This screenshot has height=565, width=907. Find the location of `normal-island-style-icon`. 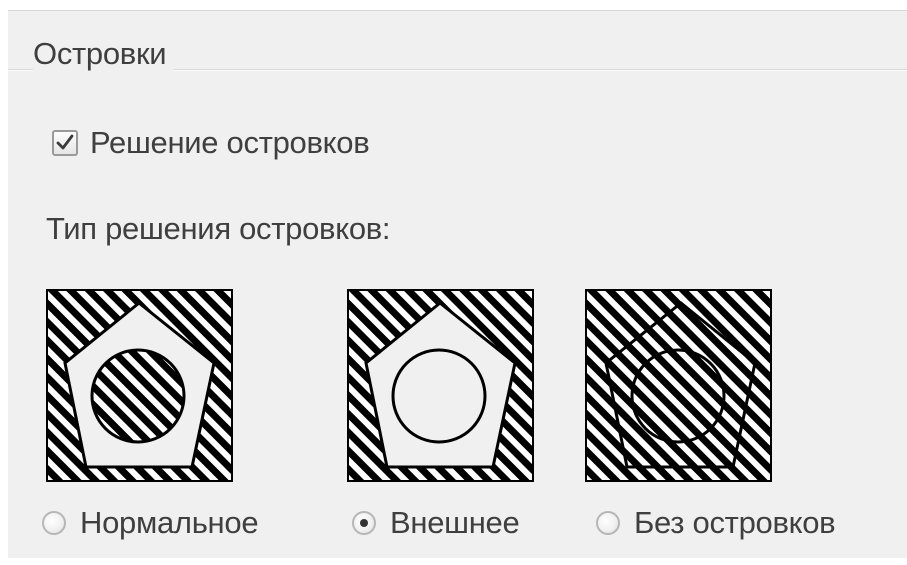

normal-island-style-icon is located at coordinates (139, 385).